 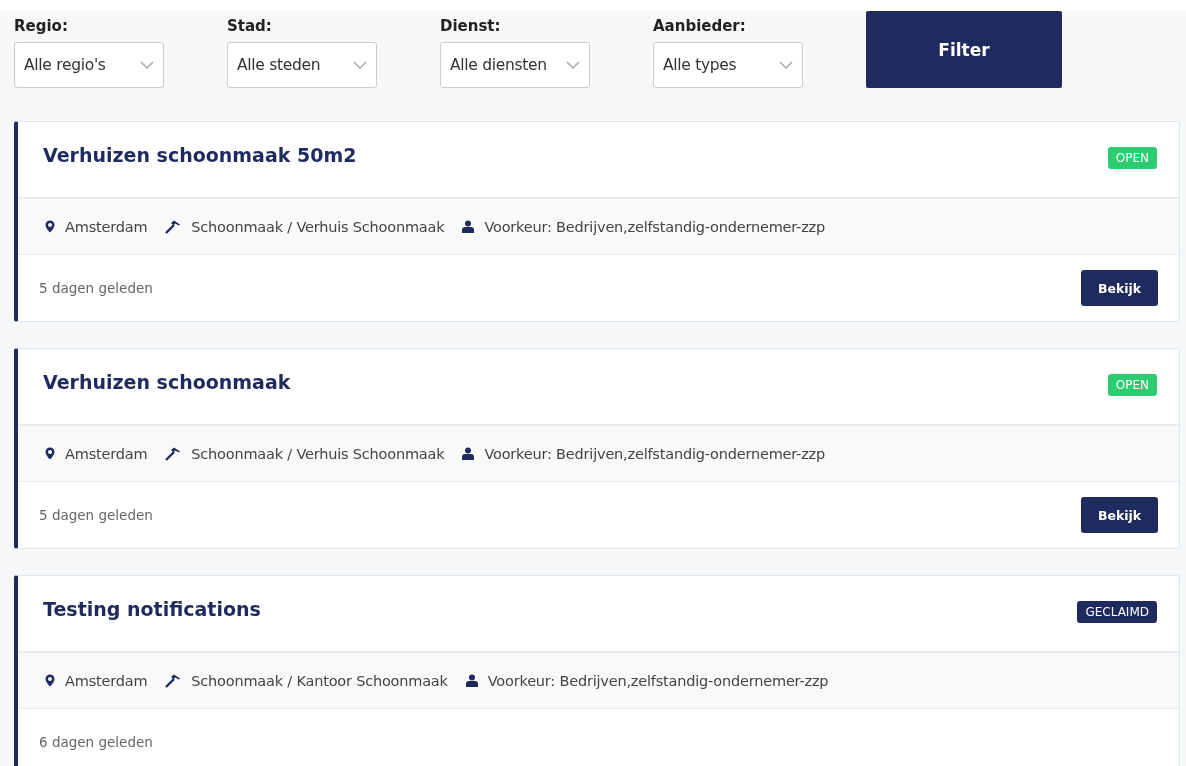 I want to click on posted-time: 6 dagen geleden, so click(x=96, y=742).